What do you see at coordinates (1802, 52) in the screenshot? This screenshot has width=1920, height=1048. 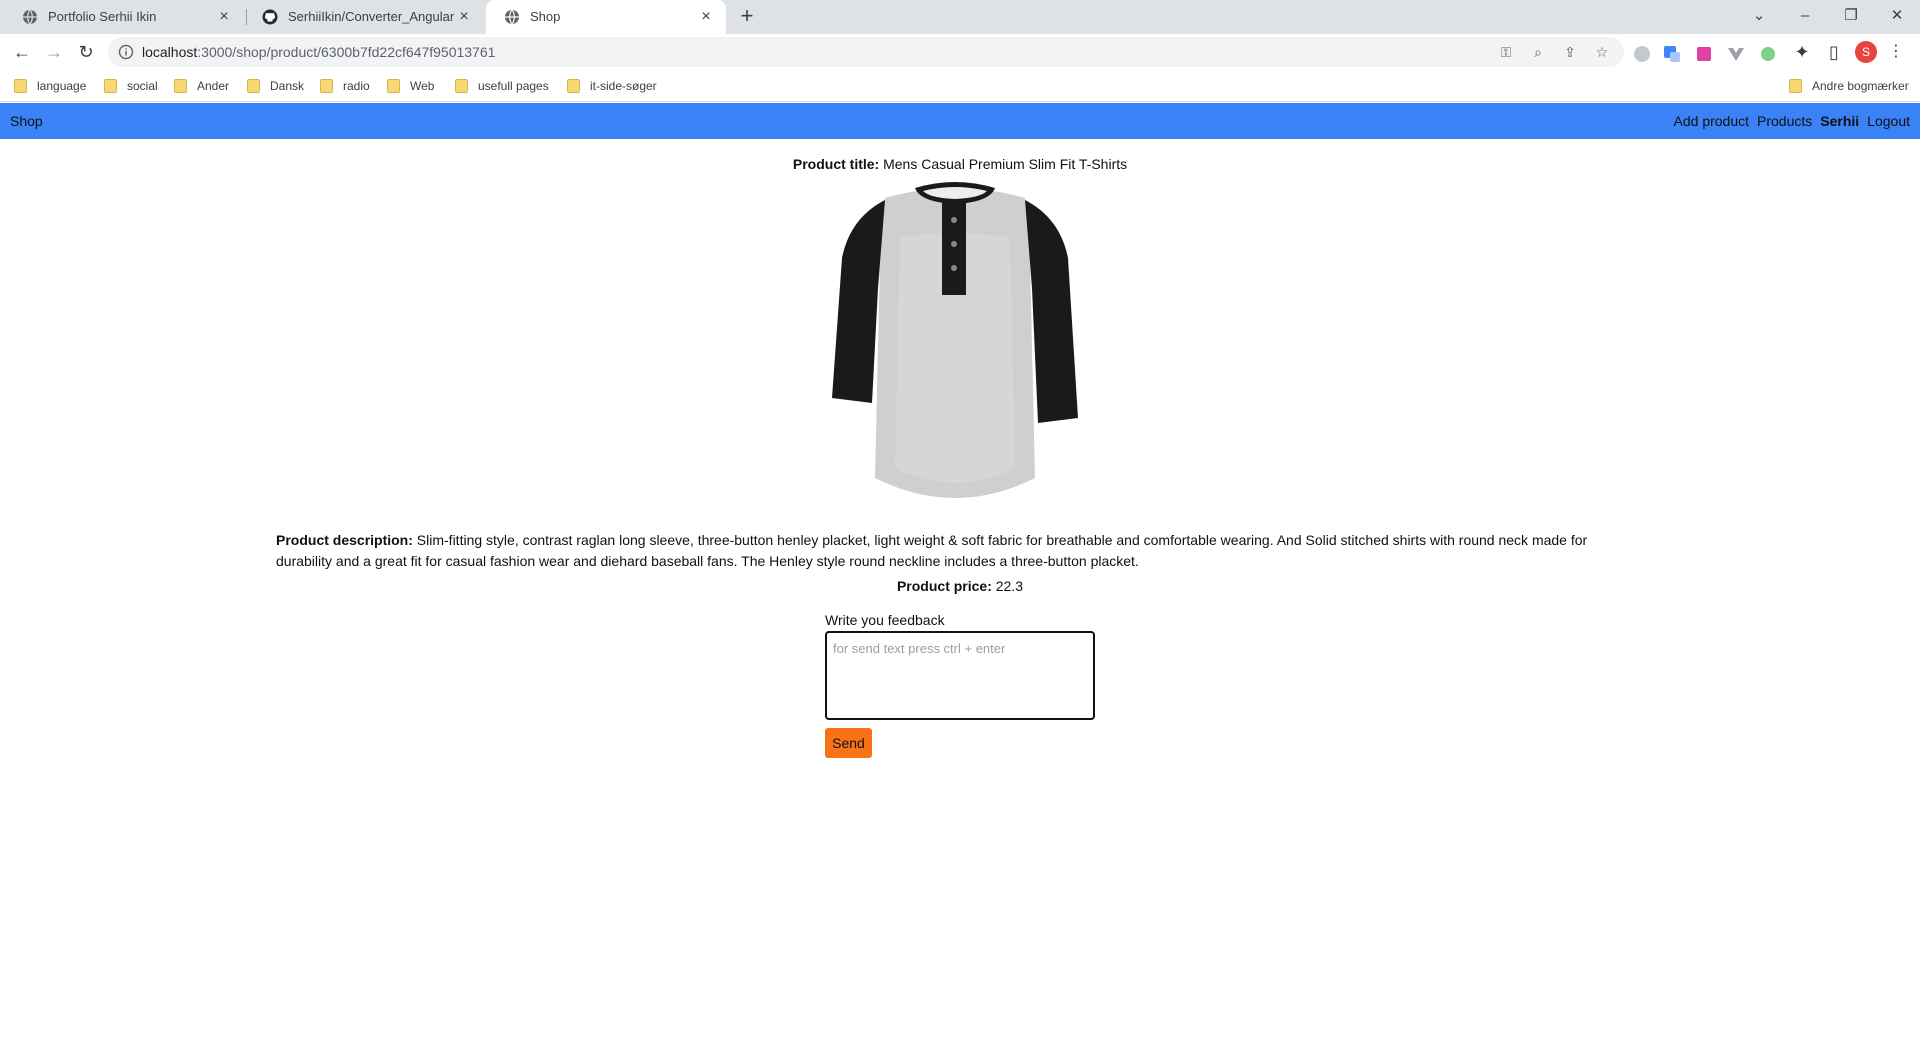 I see `extensions-puzzle-icon: ✦` at bounding box center [1802, 52].